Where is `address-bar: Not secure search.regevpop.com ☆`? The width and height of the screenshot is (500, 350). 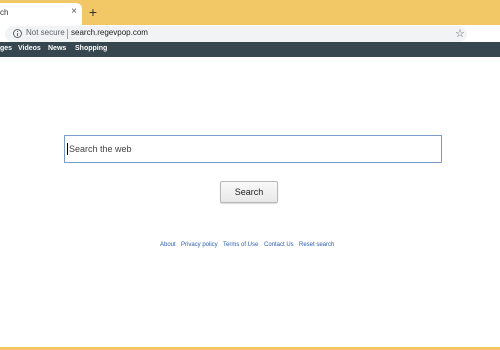 address-bar: Not secure search.regevpop.com ☆ is located at coordinates (250, 33).